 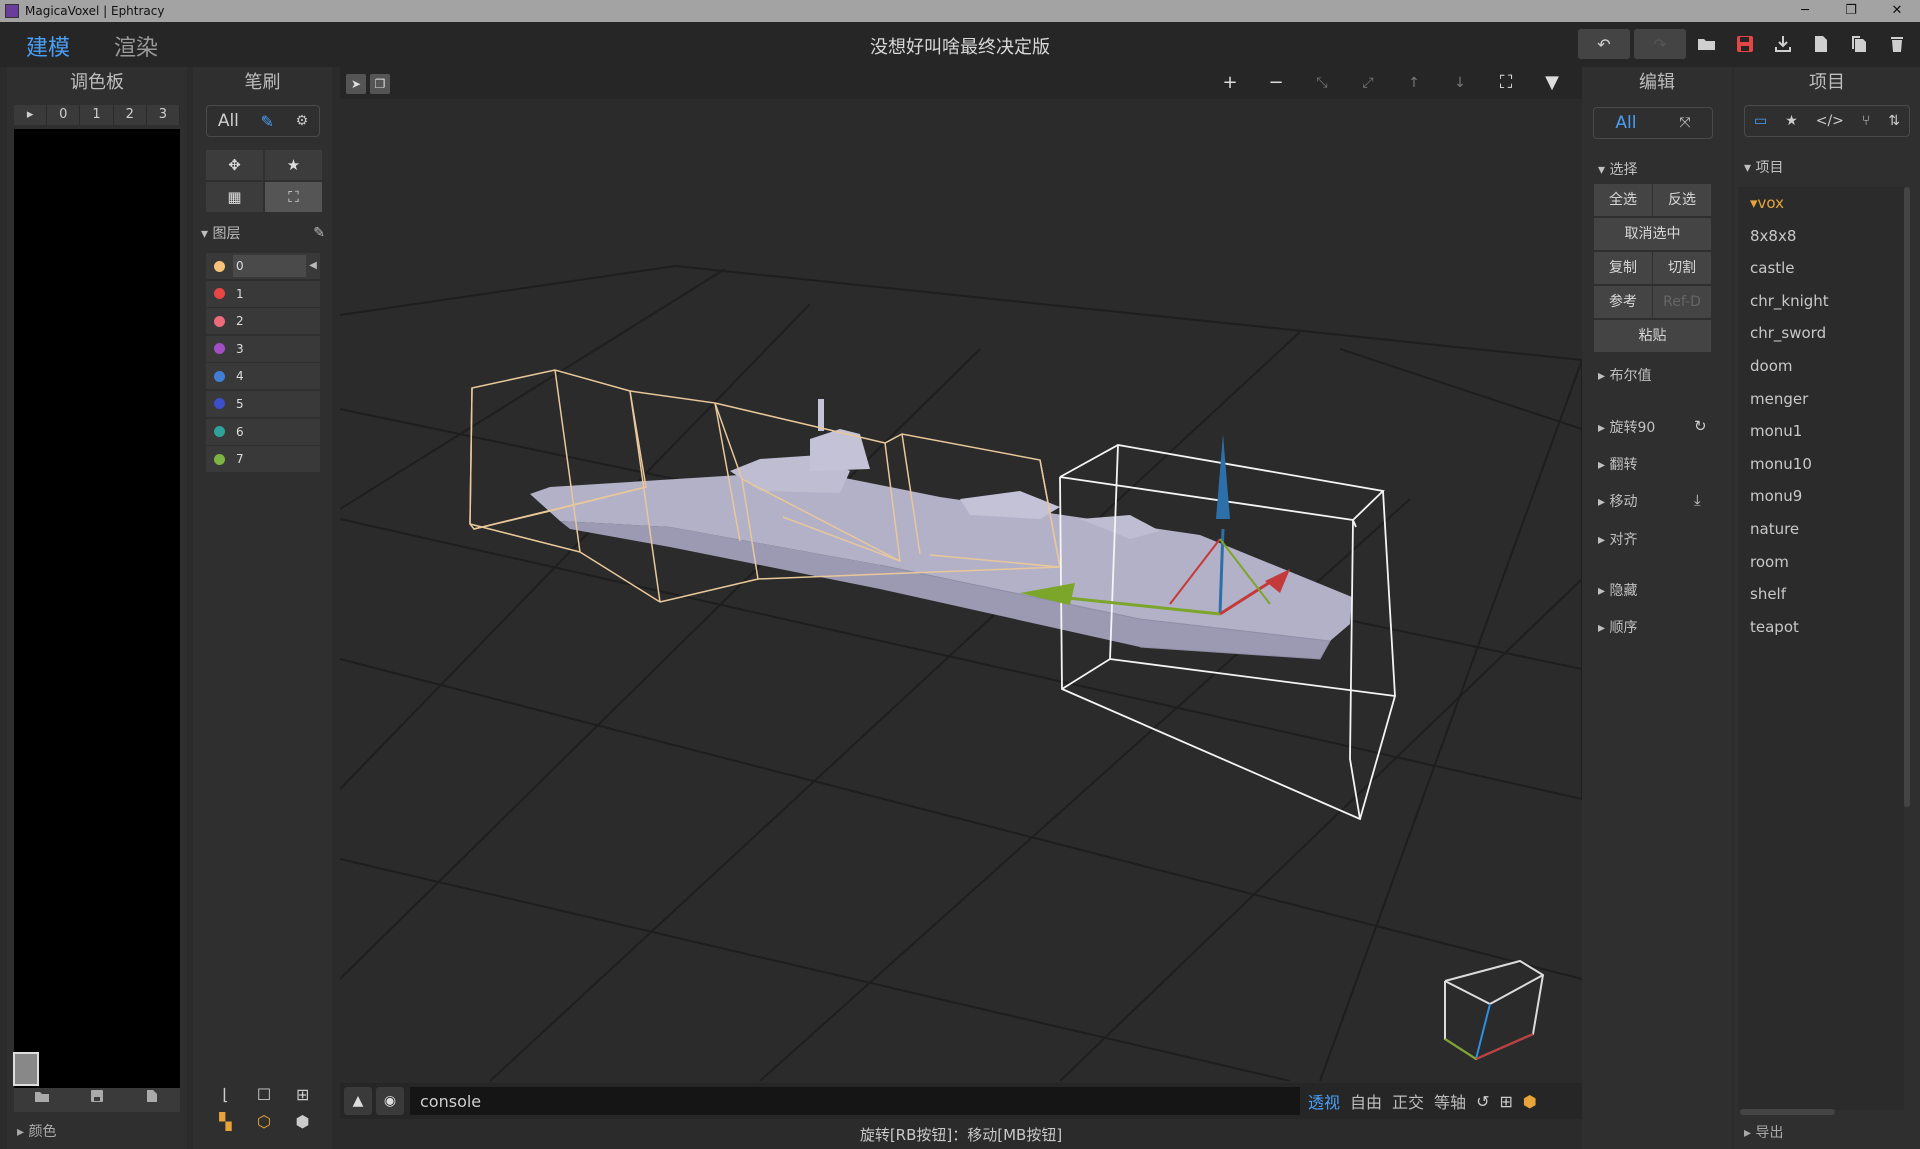 I want to click on list-item: doom, so click(x=1821, y=366).